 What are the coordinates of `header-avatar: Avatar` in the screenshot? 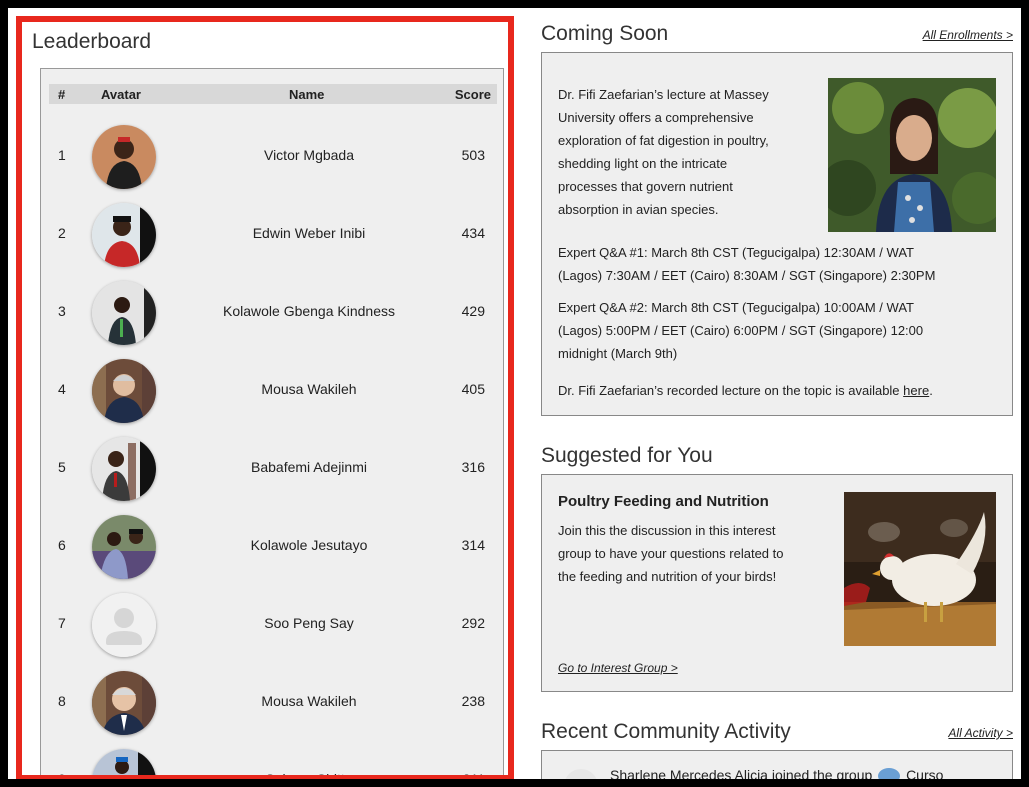 It's located at (121, 94).